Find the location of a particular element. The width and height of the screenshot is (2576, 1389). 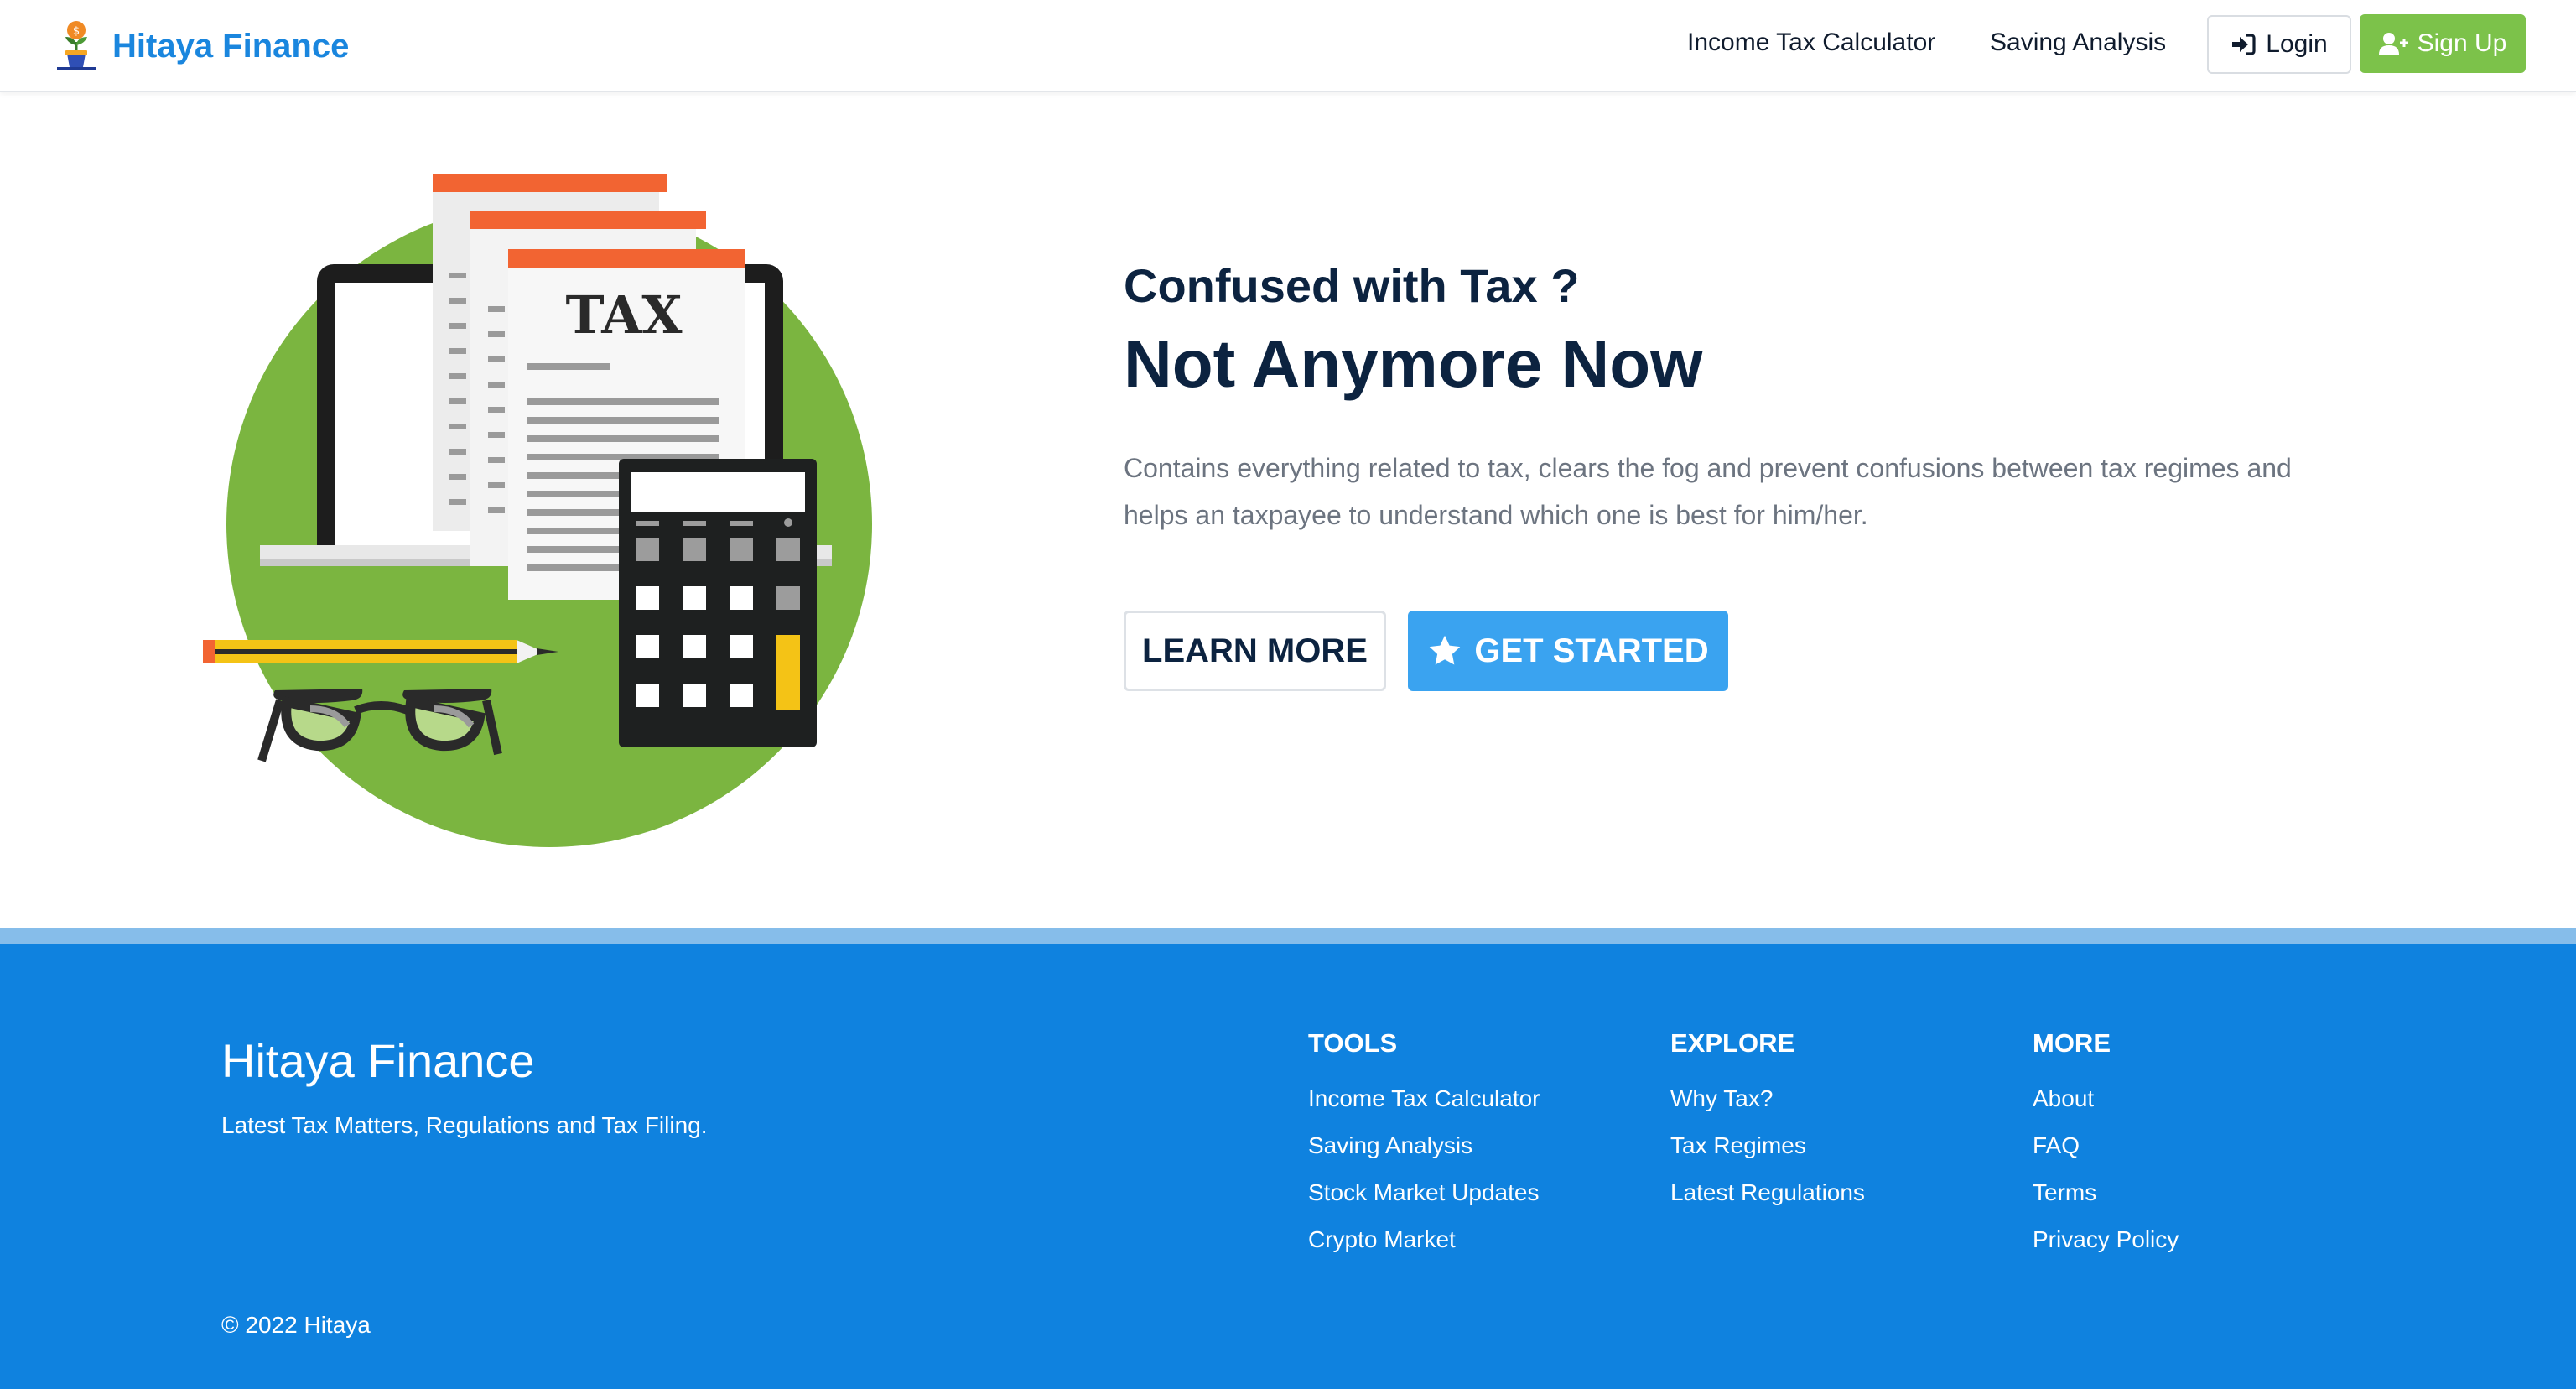

footer-link-about: About is located at coordinates (2106, 1098).